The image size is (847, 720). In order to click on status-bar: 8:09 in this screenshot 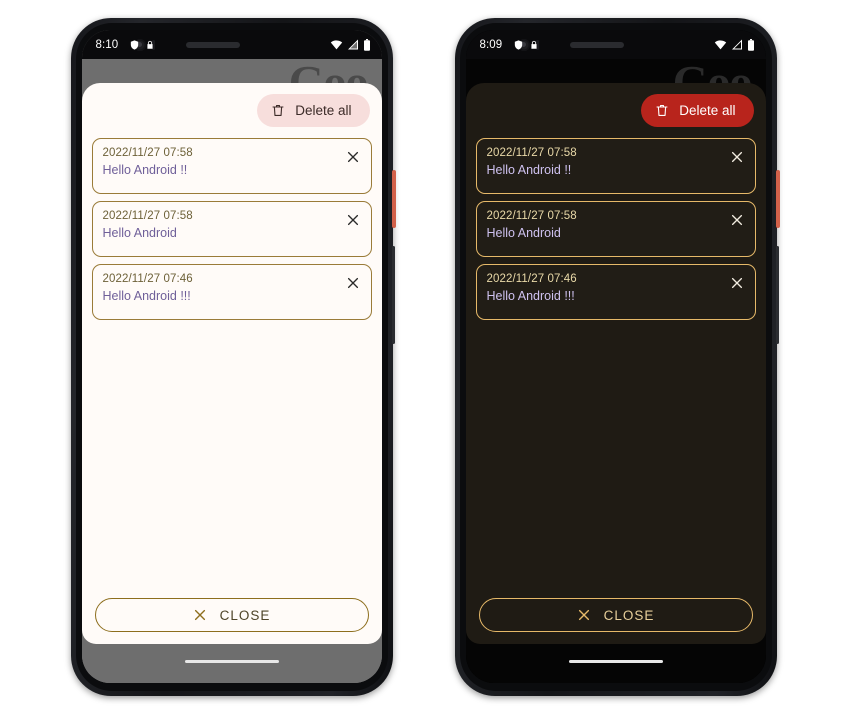, I will do `click(616, 44)`.